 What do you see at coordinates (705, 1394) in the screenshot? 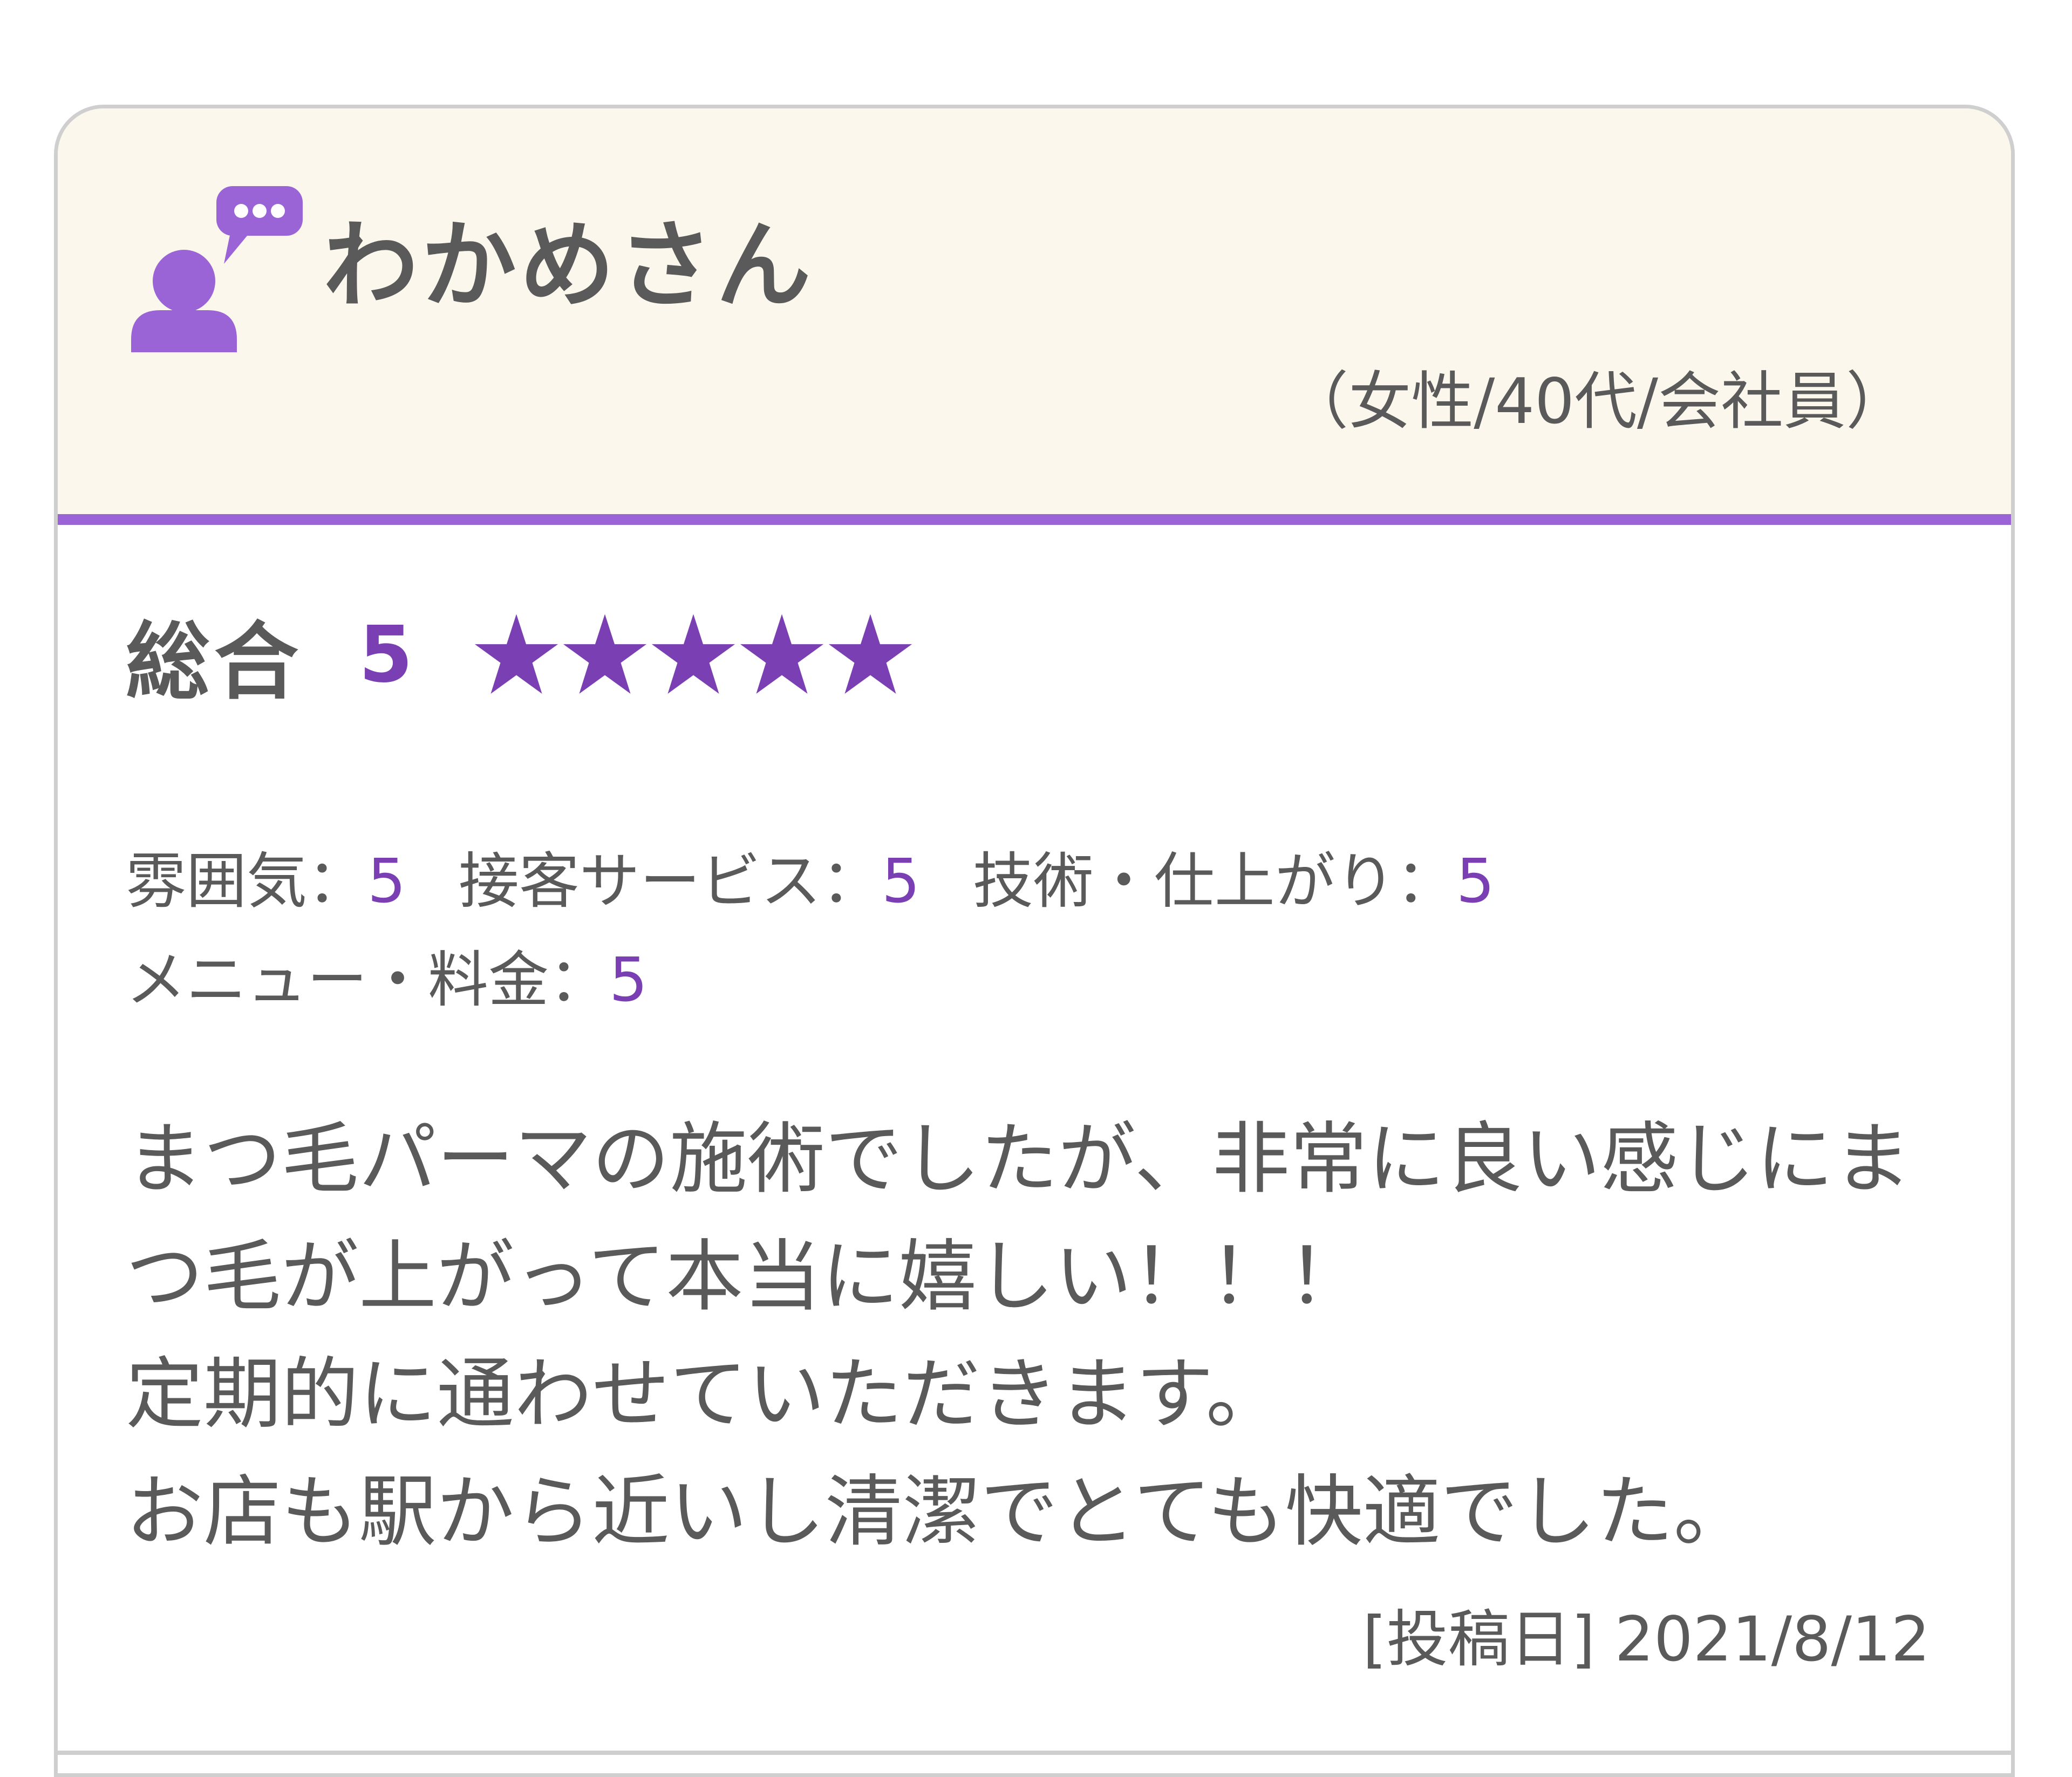
I see `comment-line: 定期的に通わせていただきます。` at bounding box center [705, 1394].